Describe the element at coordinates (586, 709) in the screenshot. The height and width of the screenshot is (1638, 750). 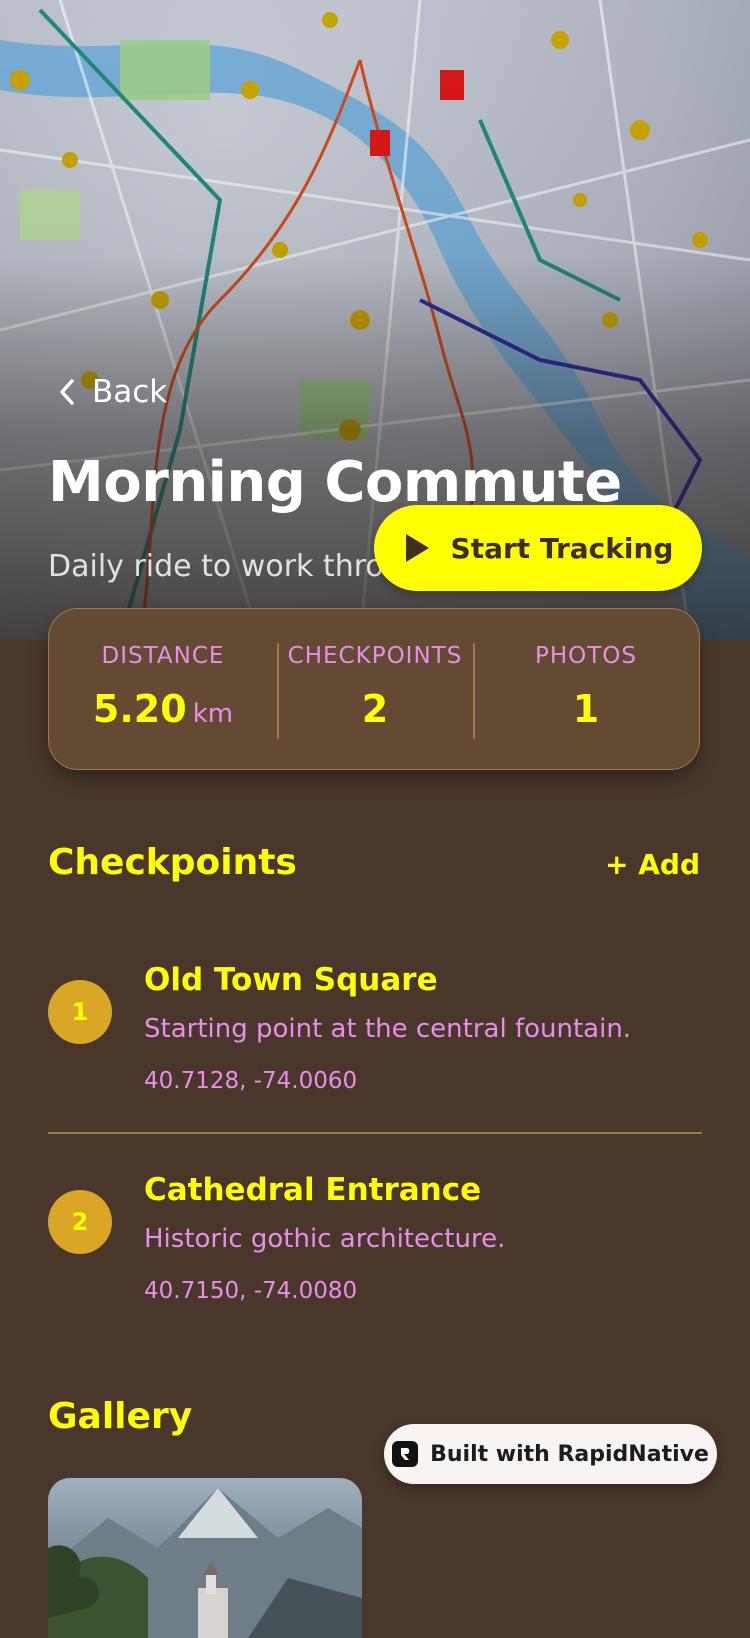
I see `stat-value: 1` at that location.